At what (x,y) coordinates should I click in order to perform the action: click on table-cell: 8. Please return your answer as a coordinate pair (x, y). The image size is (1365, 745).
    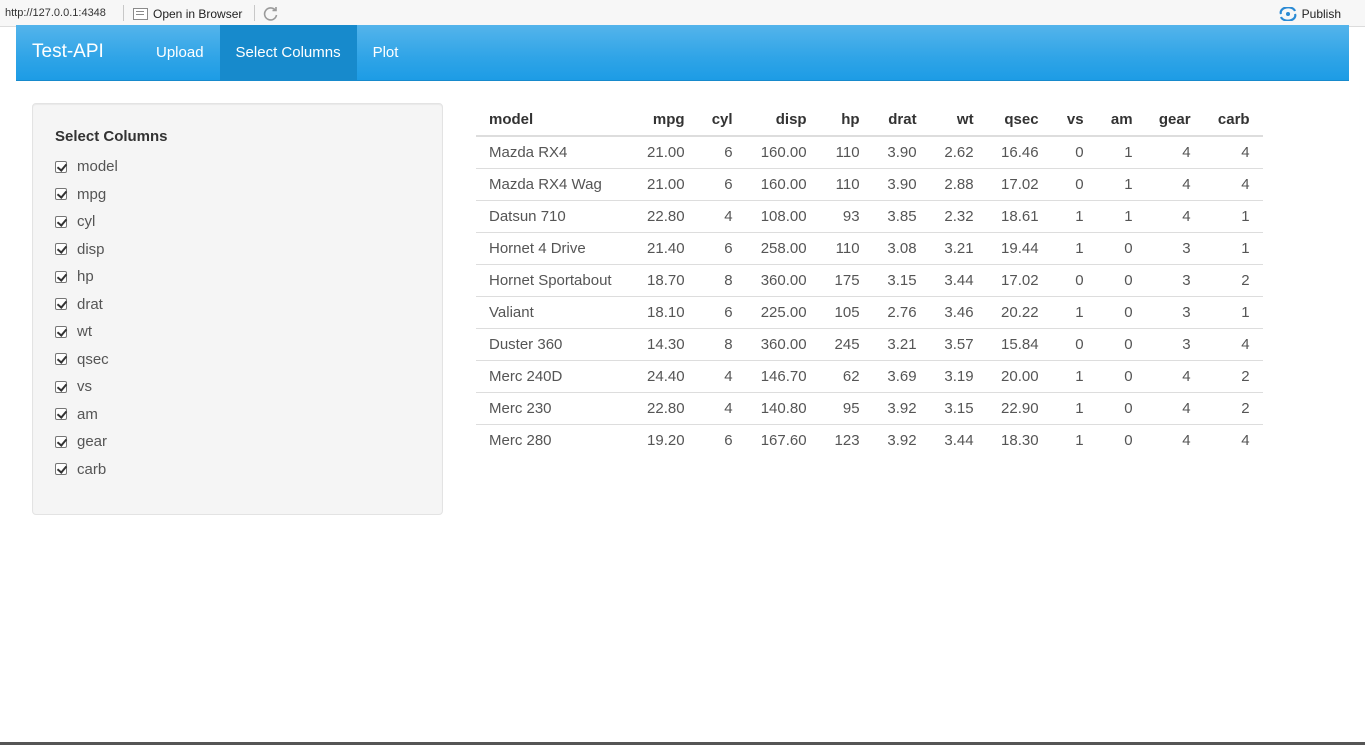
    Looking at the image, I should click on (721, 279).